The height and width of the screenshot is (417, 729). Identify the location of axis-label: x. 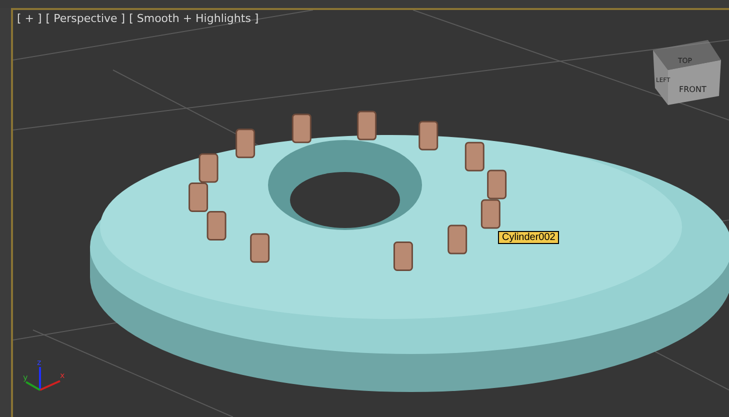
(62, 375).